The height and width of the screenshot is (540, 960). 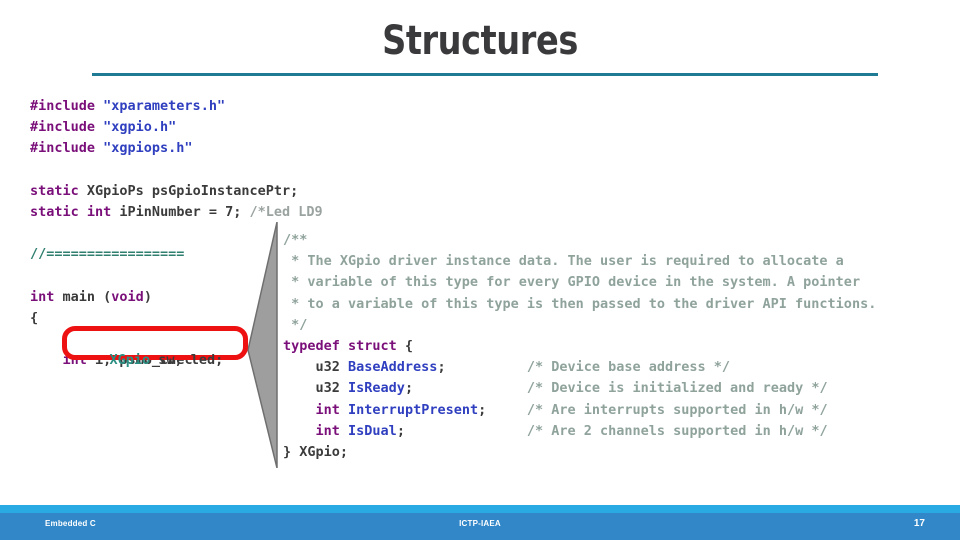 What do you see at coordinates (485, 74) in the screenshot?
I see `title-divider` at bounding box center [485, 74].